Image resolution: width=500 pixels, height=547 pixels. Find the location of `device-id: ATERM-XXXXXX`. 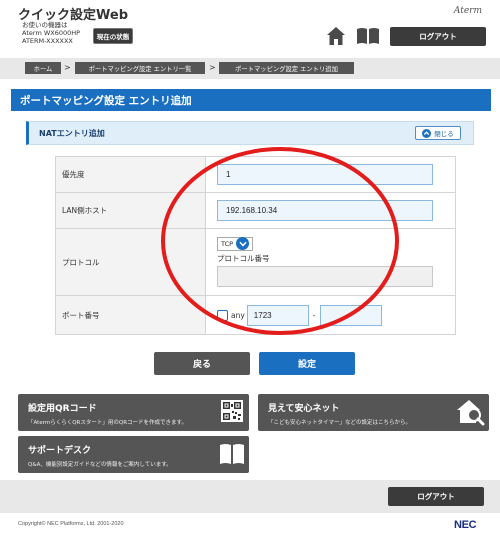

device-id: ATERM-XXXXXX is located at coordinates (47, 41).